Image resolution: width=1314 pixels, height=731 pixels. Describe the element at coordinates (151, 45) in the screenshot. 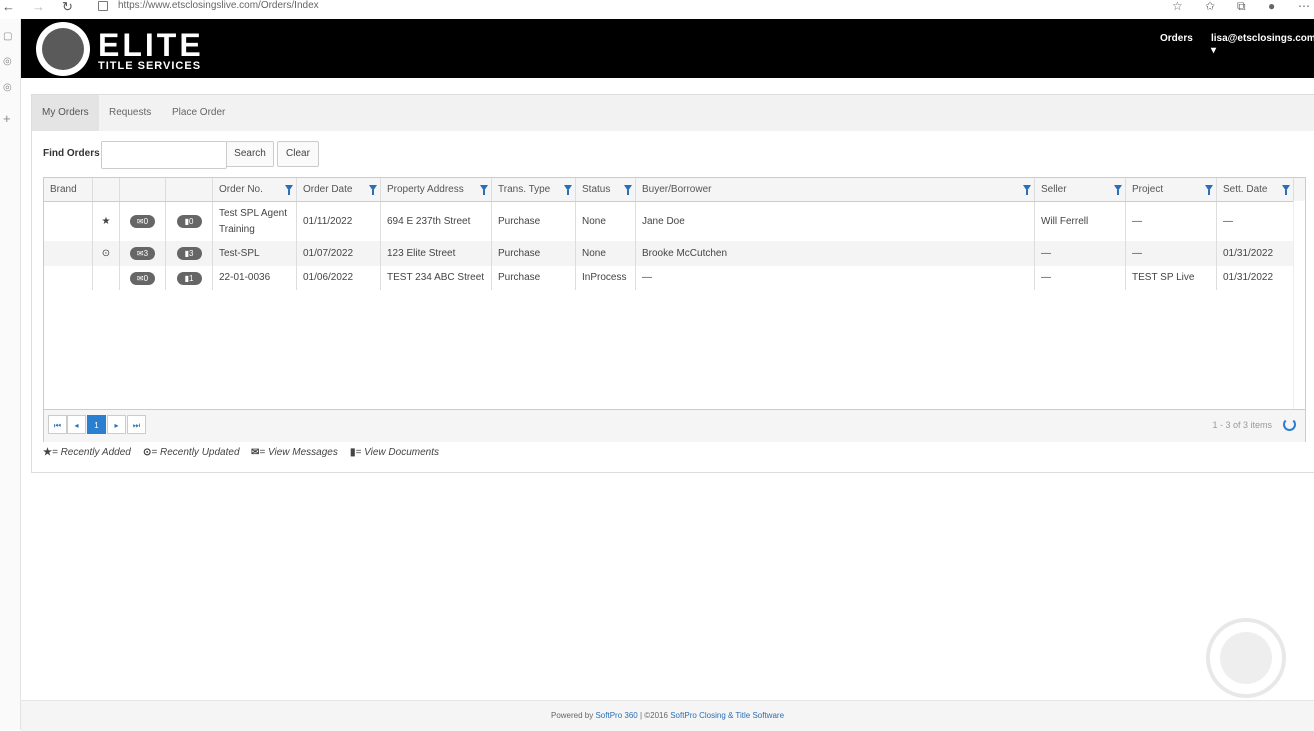

I see `logo-text: ELITE` at that location.